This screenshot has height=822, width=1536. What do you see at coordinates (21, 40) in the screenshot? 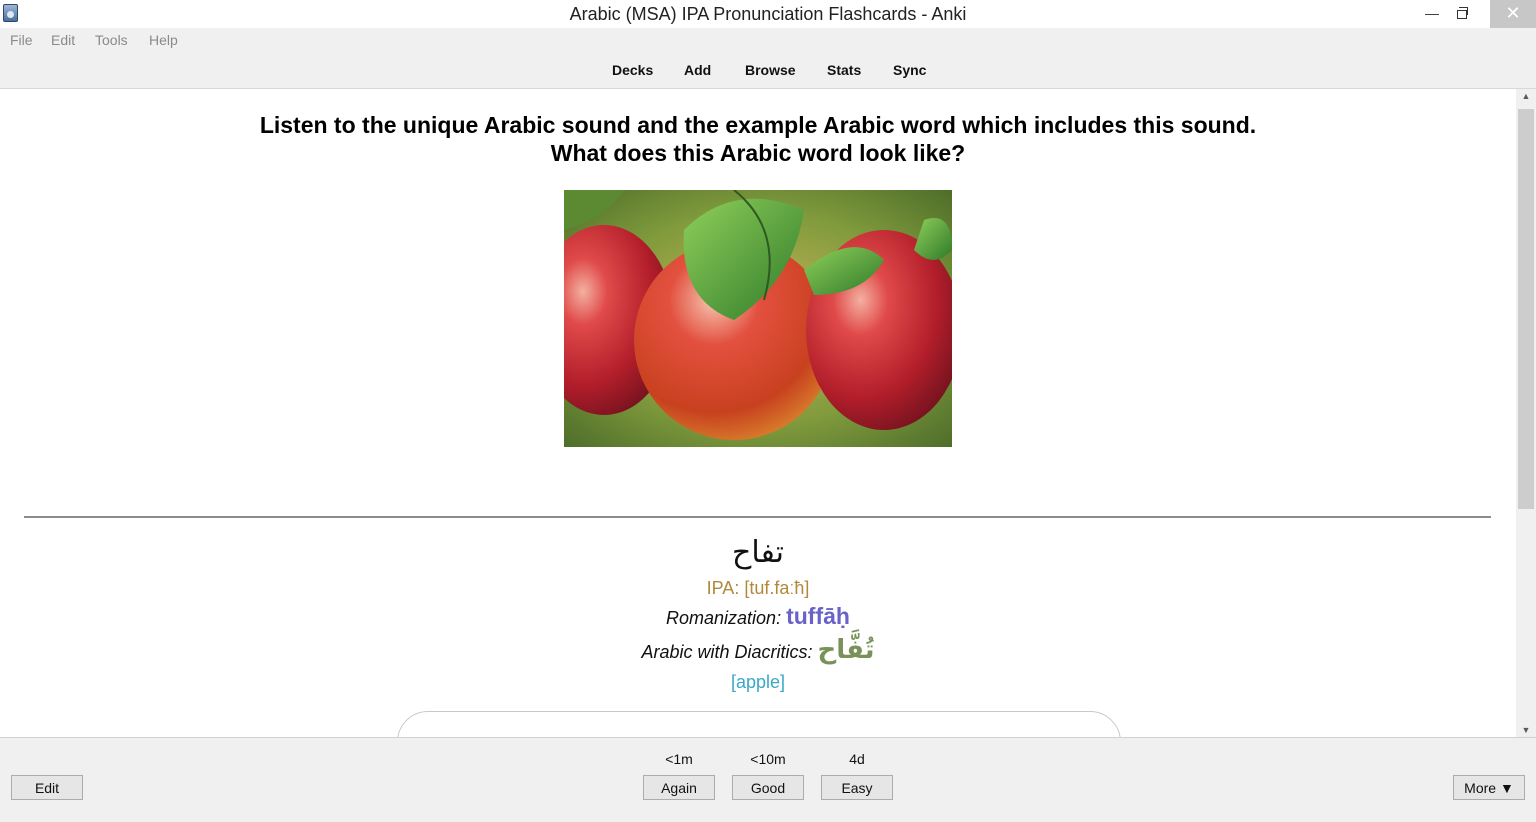
I see `menu-file: File` at bounding box center [21, 40].